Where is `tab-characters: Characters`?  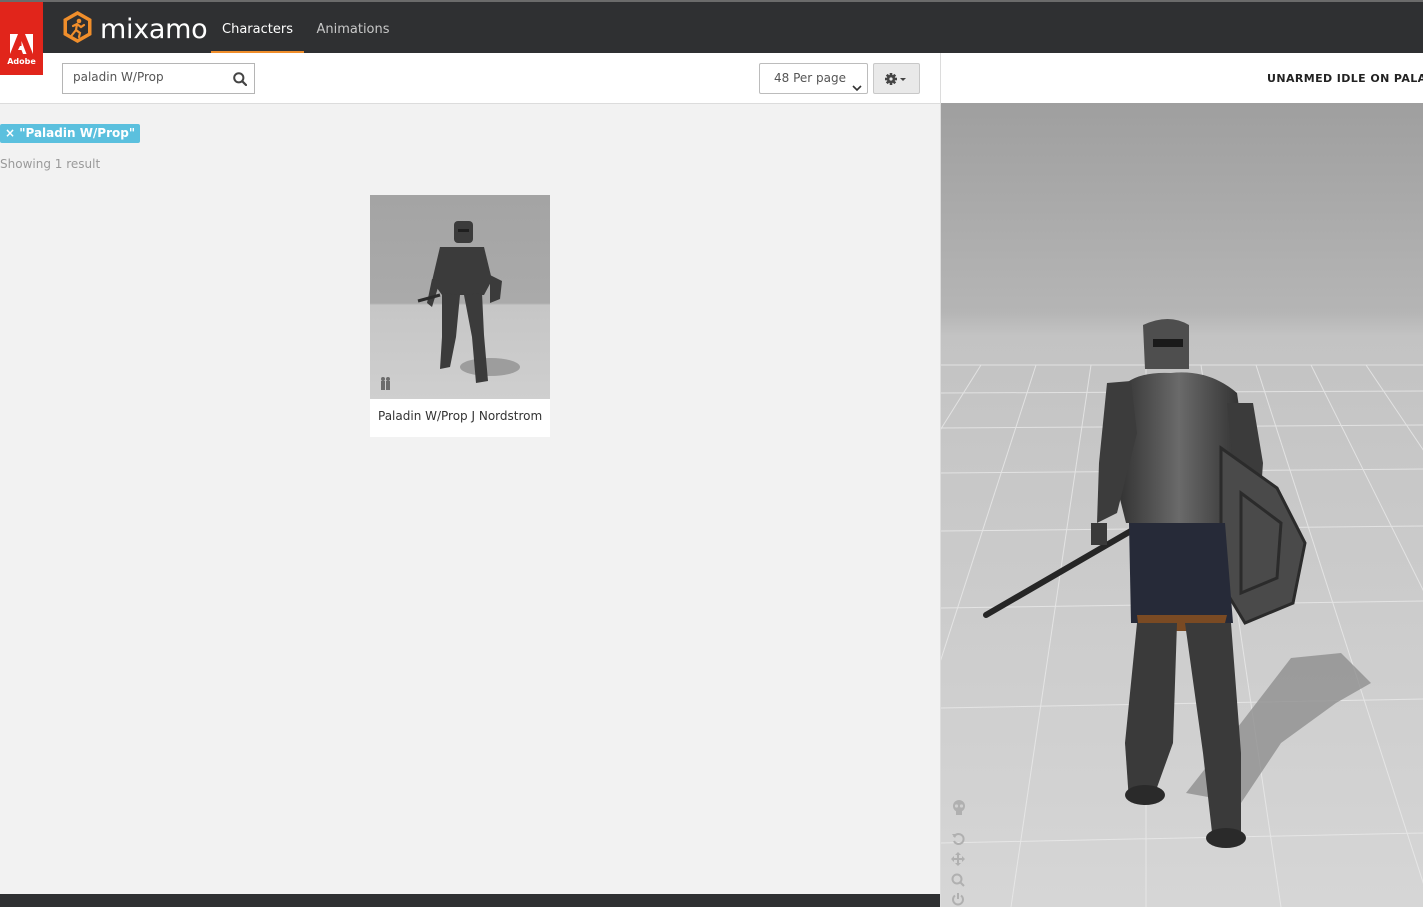 tab-characters: Characters is located at coordinates (257, 29).